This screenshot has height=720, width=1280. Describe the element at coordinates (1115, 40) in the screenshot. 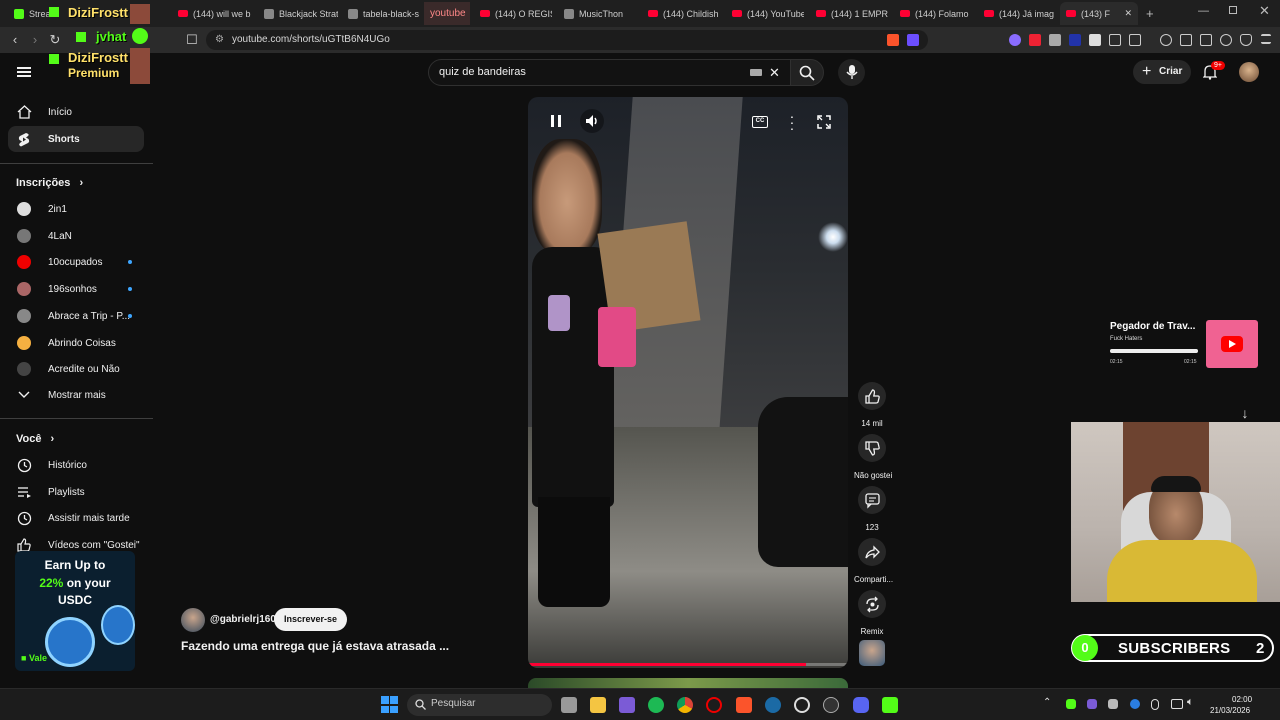

I see `extensions-puzzle-icon` at that location.